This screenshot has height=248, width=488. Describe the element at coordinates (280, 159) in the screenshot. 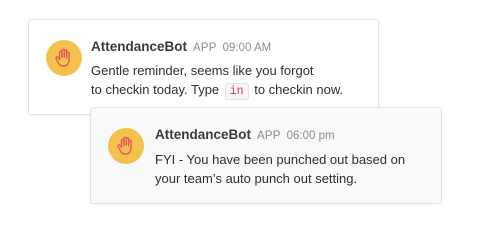

I see `message-line: FYI - You have been punched out based on` at that location.